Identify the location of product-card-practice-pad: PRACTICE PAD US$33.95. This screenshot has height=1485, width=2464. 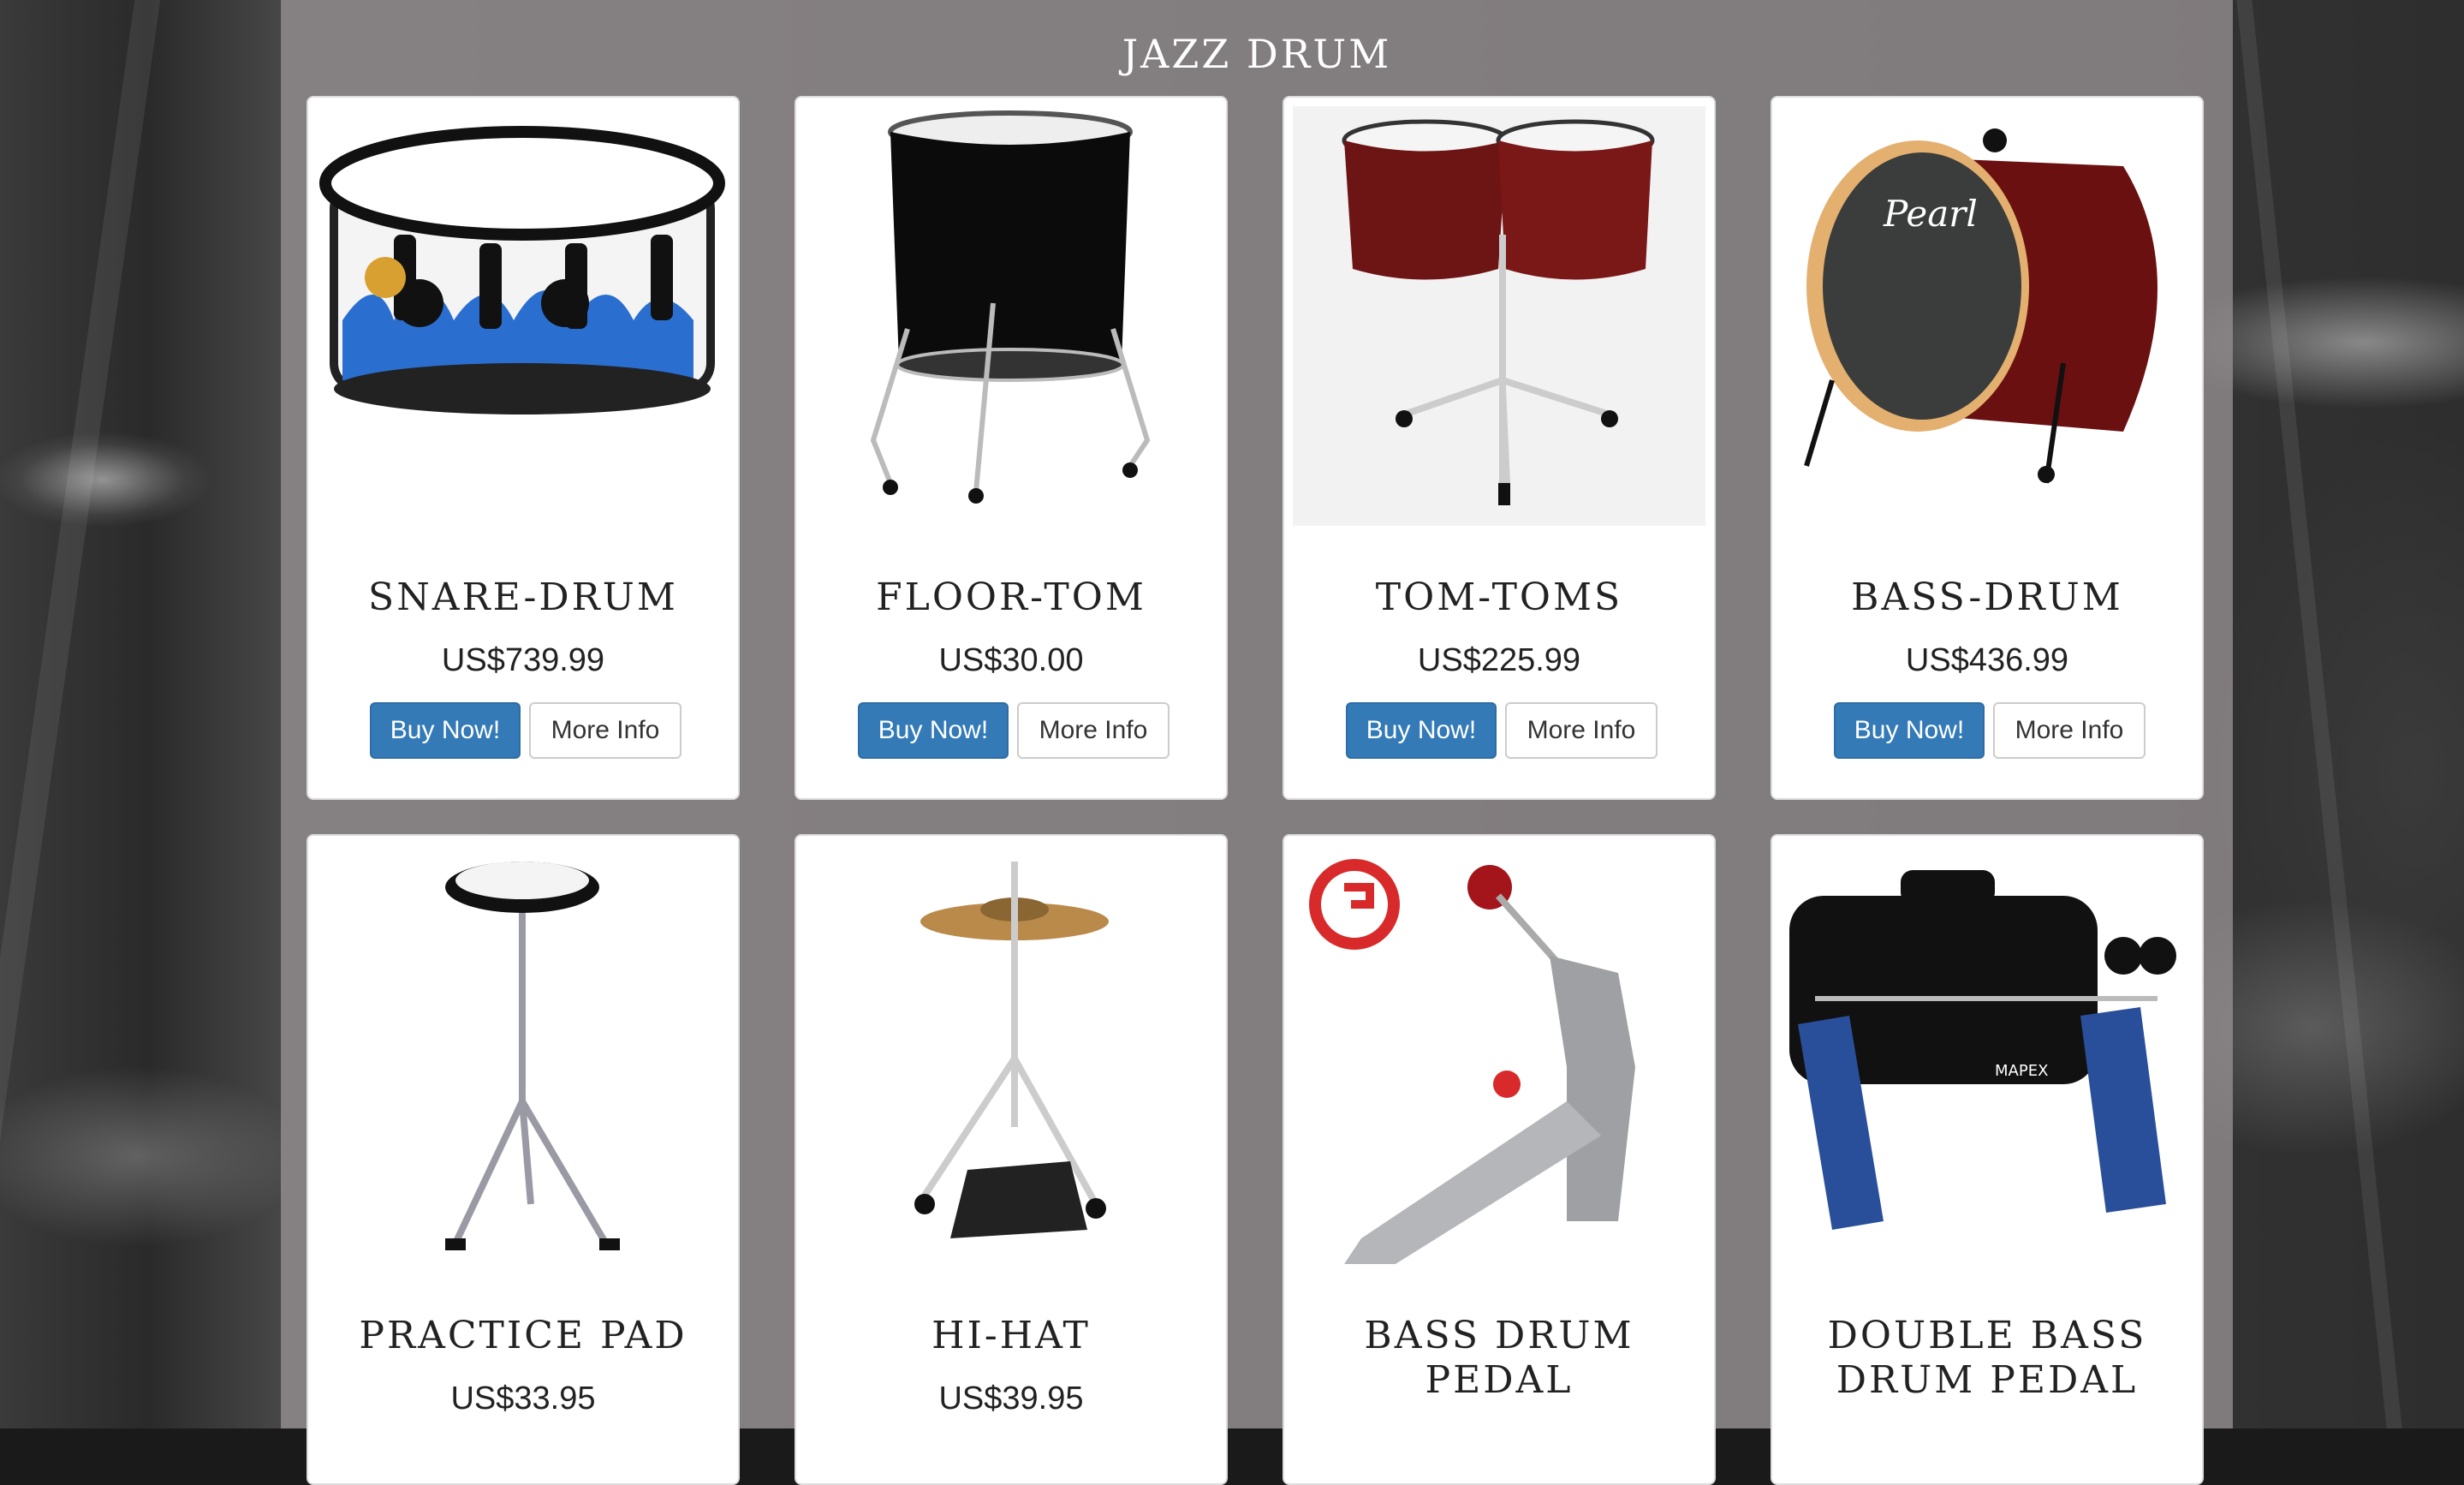
(523, 1159).